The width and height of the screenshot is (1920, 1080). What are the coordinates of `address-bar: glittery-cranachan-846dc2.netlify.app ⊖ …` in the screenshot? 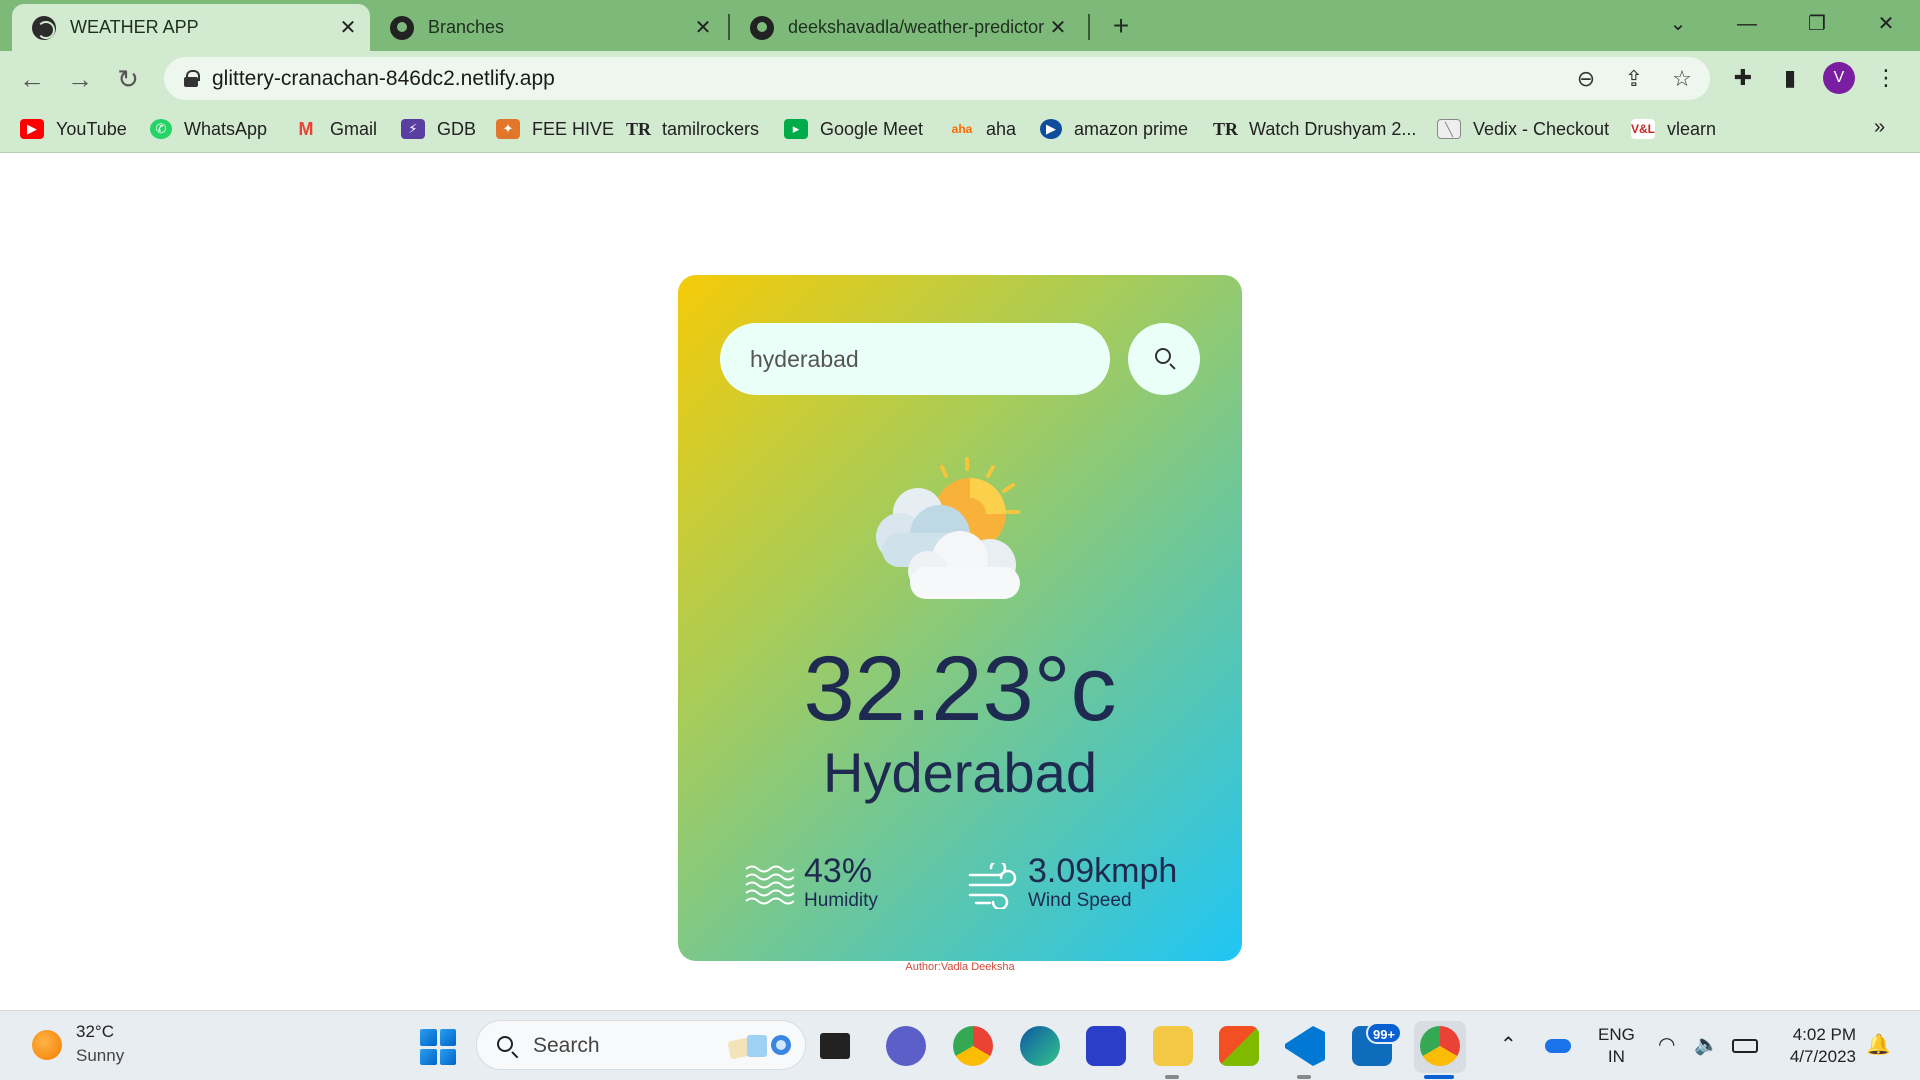 It's located at (937, 78).